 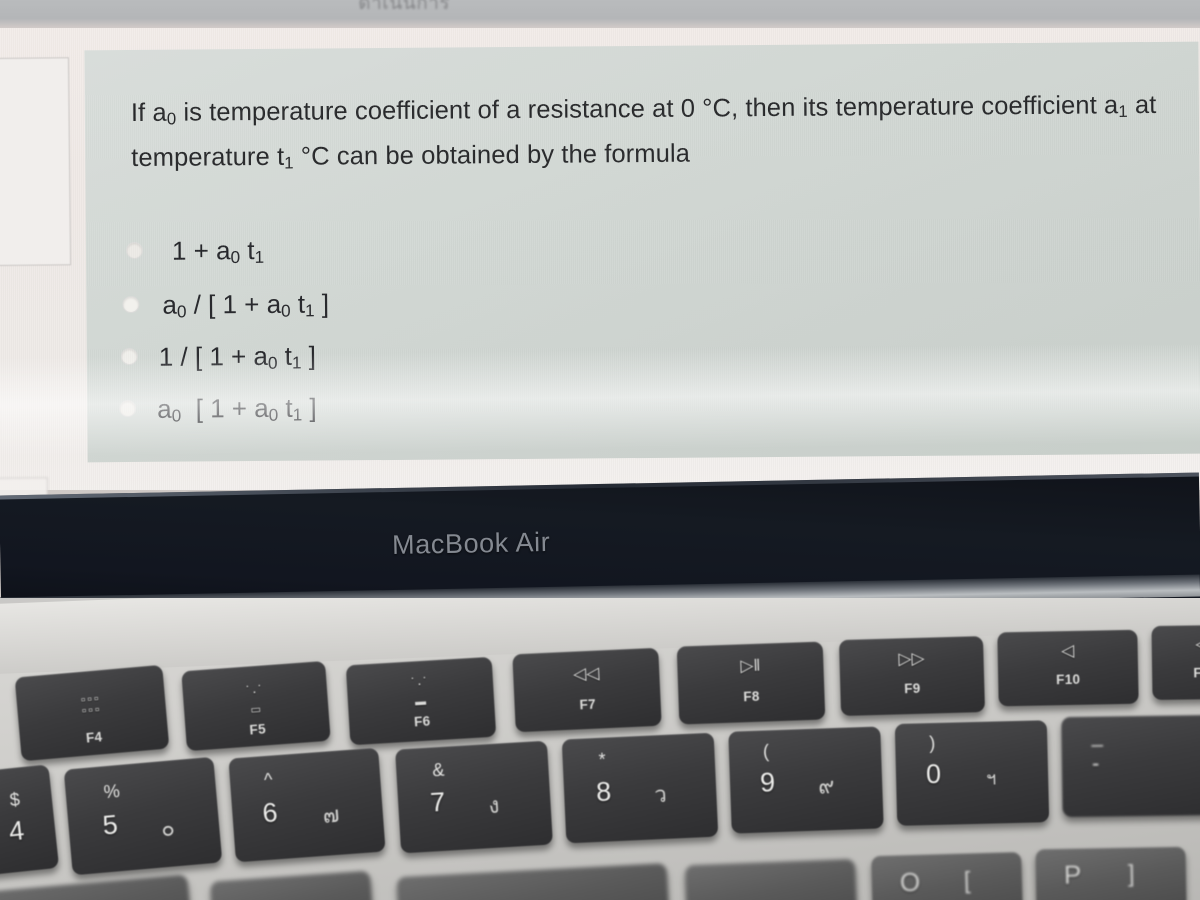 What do you see at coordinates (588, 704) in the screenshot?
I see `function-key-label: F7` at bounding box center [588, 704].